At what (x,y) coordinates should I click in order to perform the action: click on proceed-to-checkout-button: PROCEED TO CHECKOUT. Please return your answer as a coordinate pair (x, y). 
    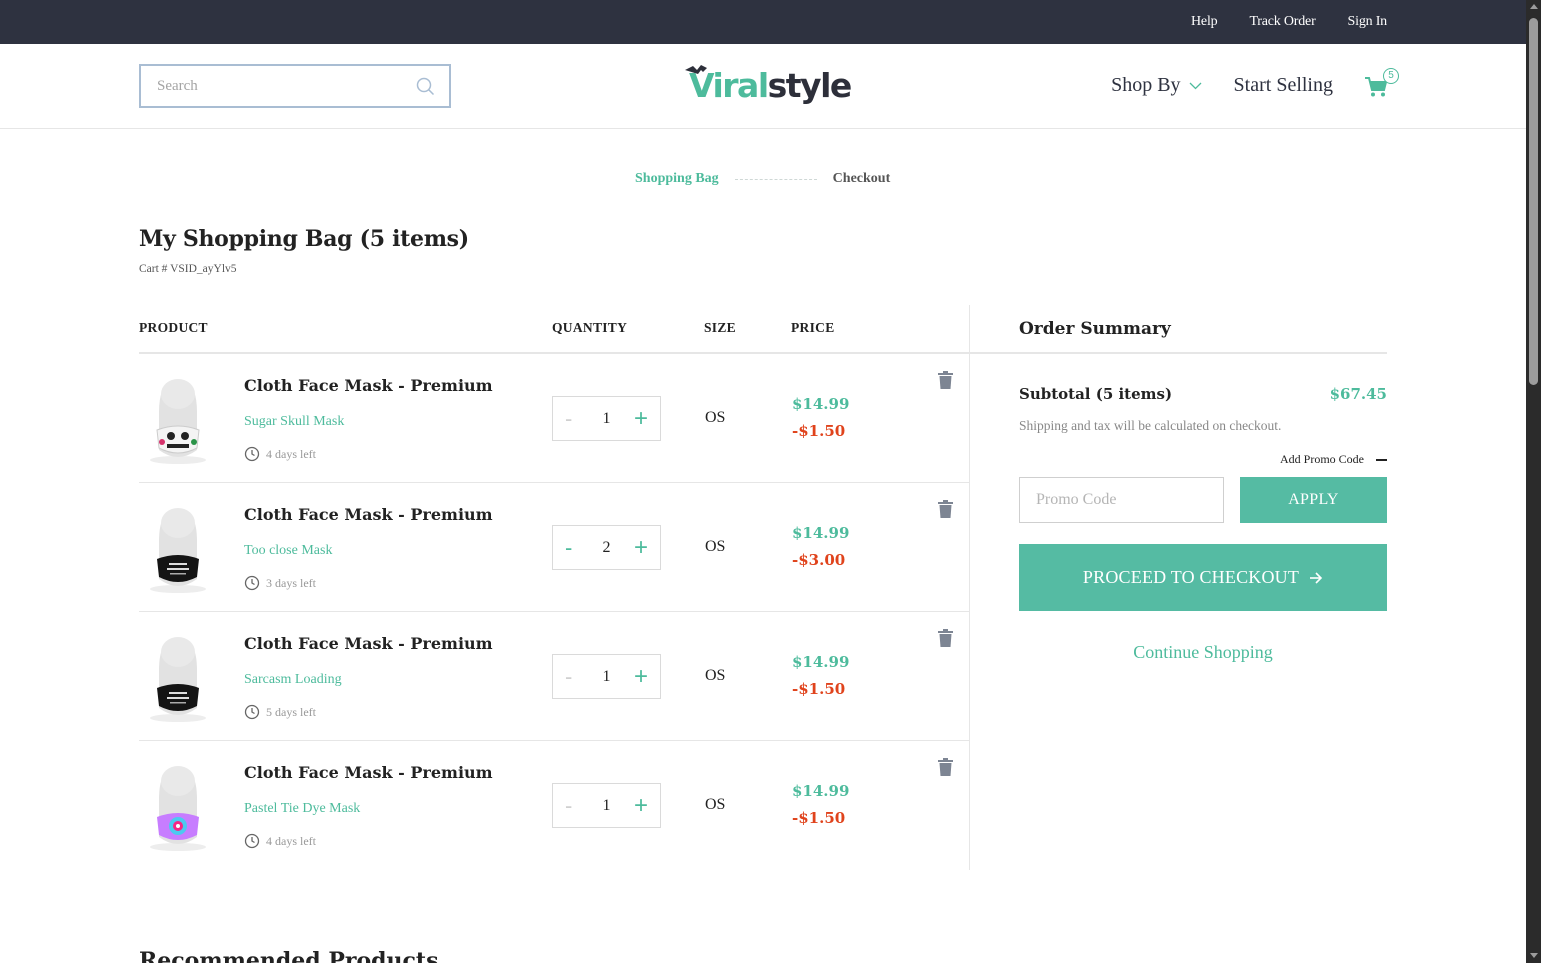
    Looking at the image, I should click on (1203, 577).